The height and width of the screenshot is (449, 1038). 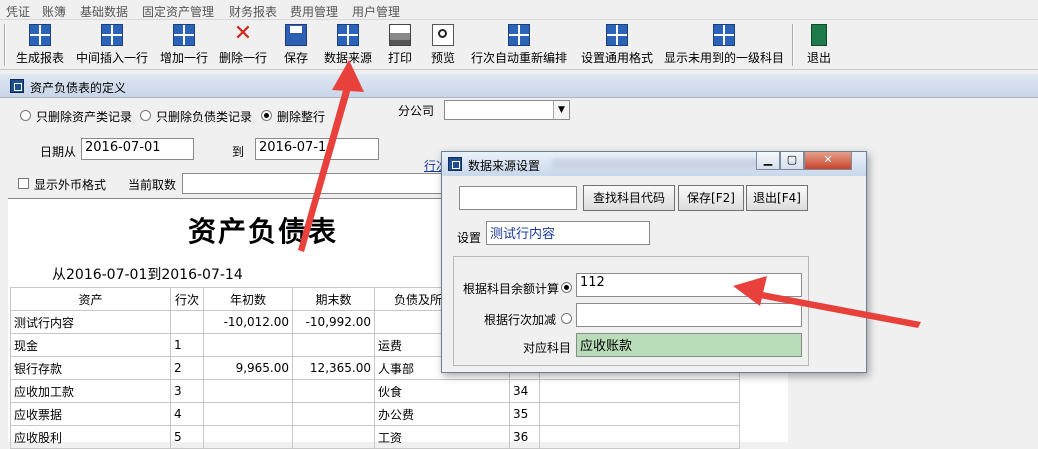 What do you see at coordinates (768, 161) in the screenshot?
I see `minimize-button: ▁` at bounding box center [768, 161].